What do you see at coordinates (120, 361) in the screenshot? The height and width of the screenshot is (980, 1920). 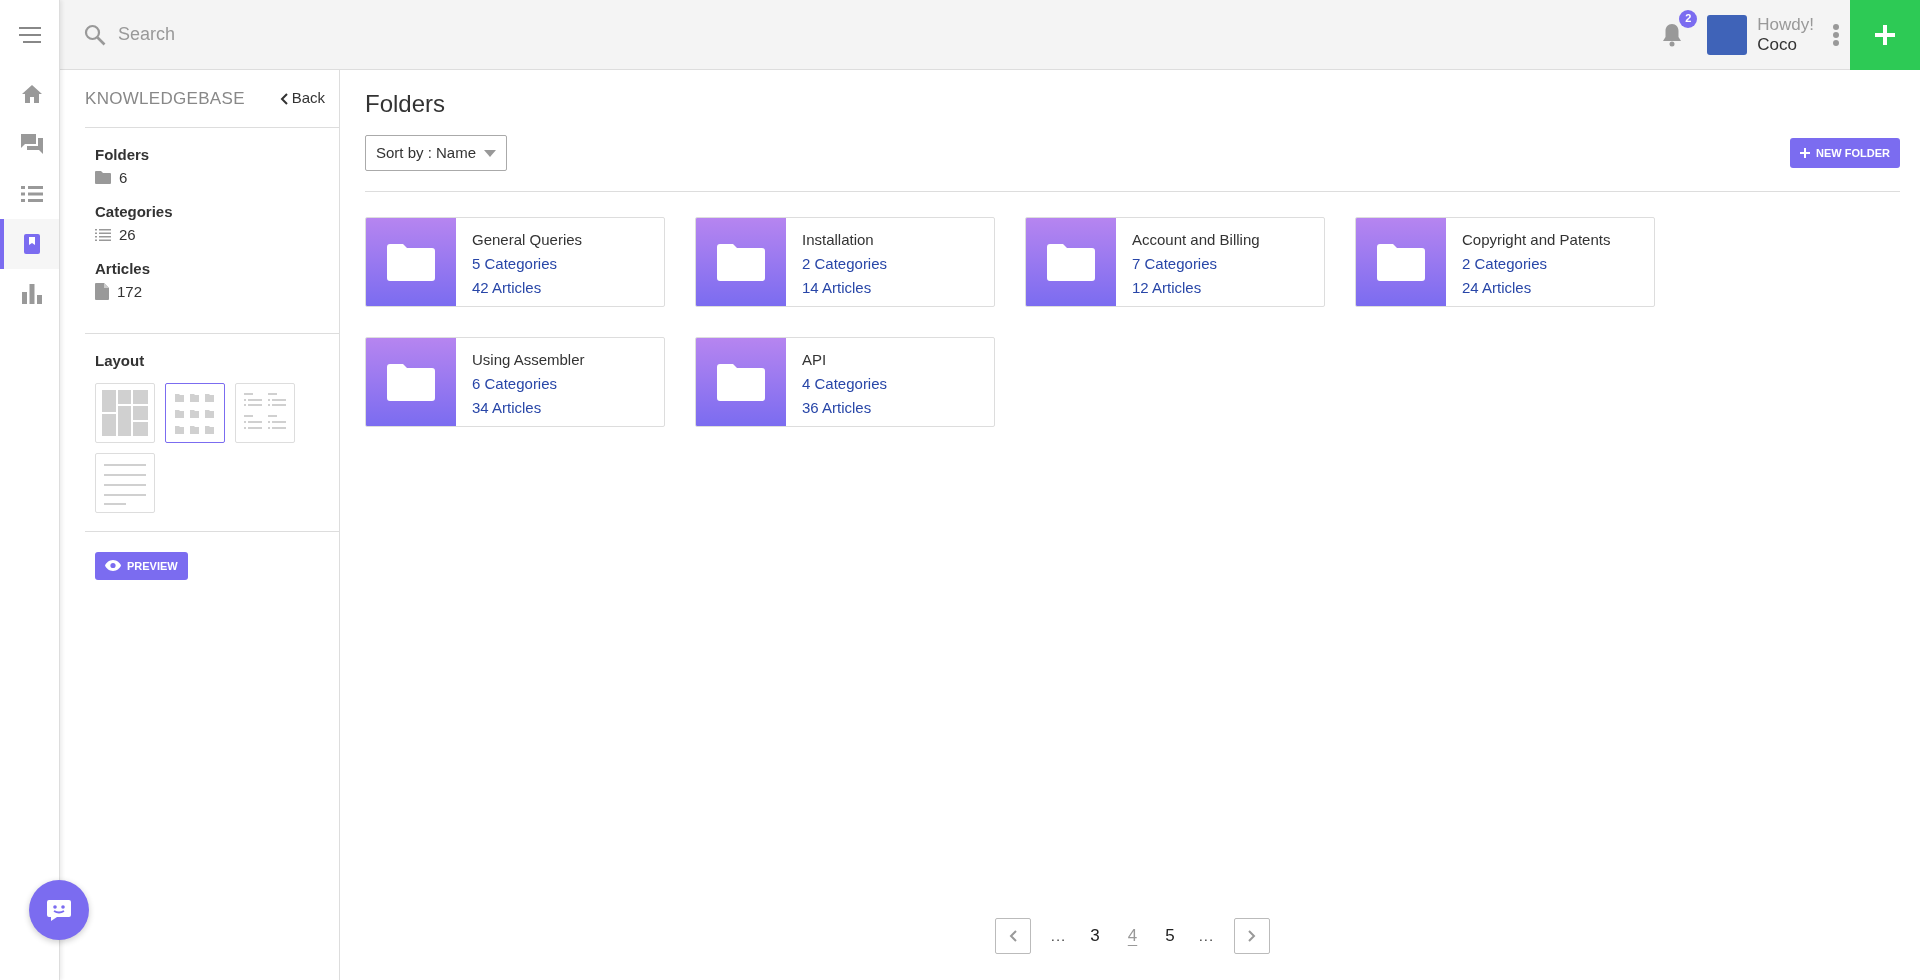 I see `layout-label: Layout` at bounding box center [120, 361].